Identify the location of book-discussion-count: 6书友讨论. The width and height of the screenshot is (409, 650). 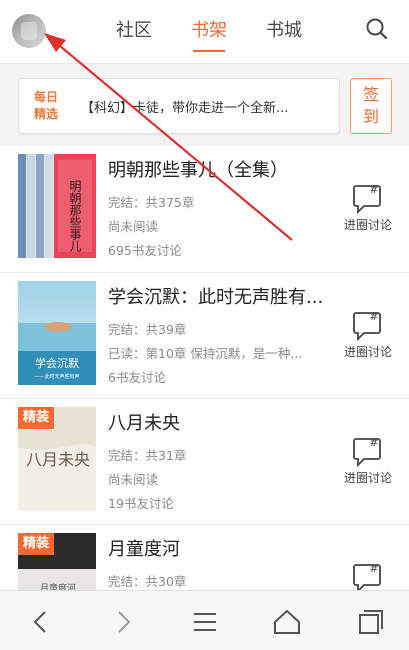
(137, 377).